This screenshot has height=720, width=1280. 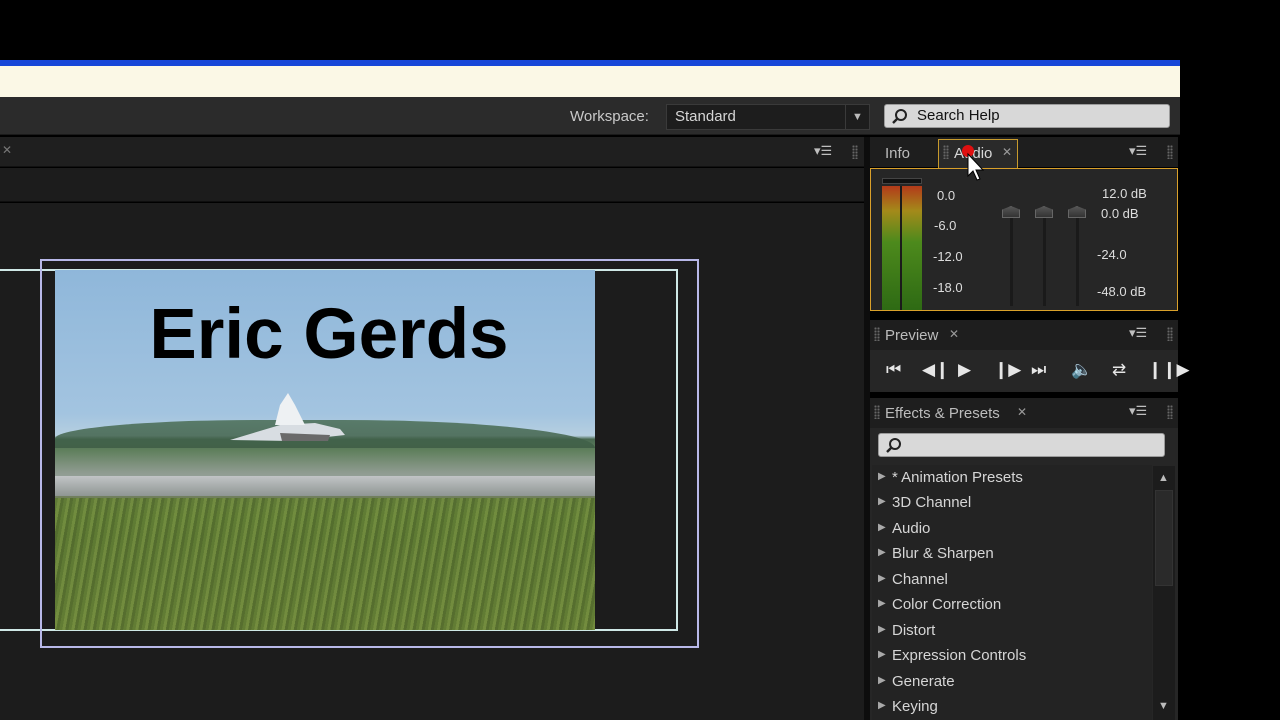 What do you see at coordinates (1169, 370) in the screenshot?
I see `ram-preview-icon: ❙❙▶` at bounding box center [1169, 370].